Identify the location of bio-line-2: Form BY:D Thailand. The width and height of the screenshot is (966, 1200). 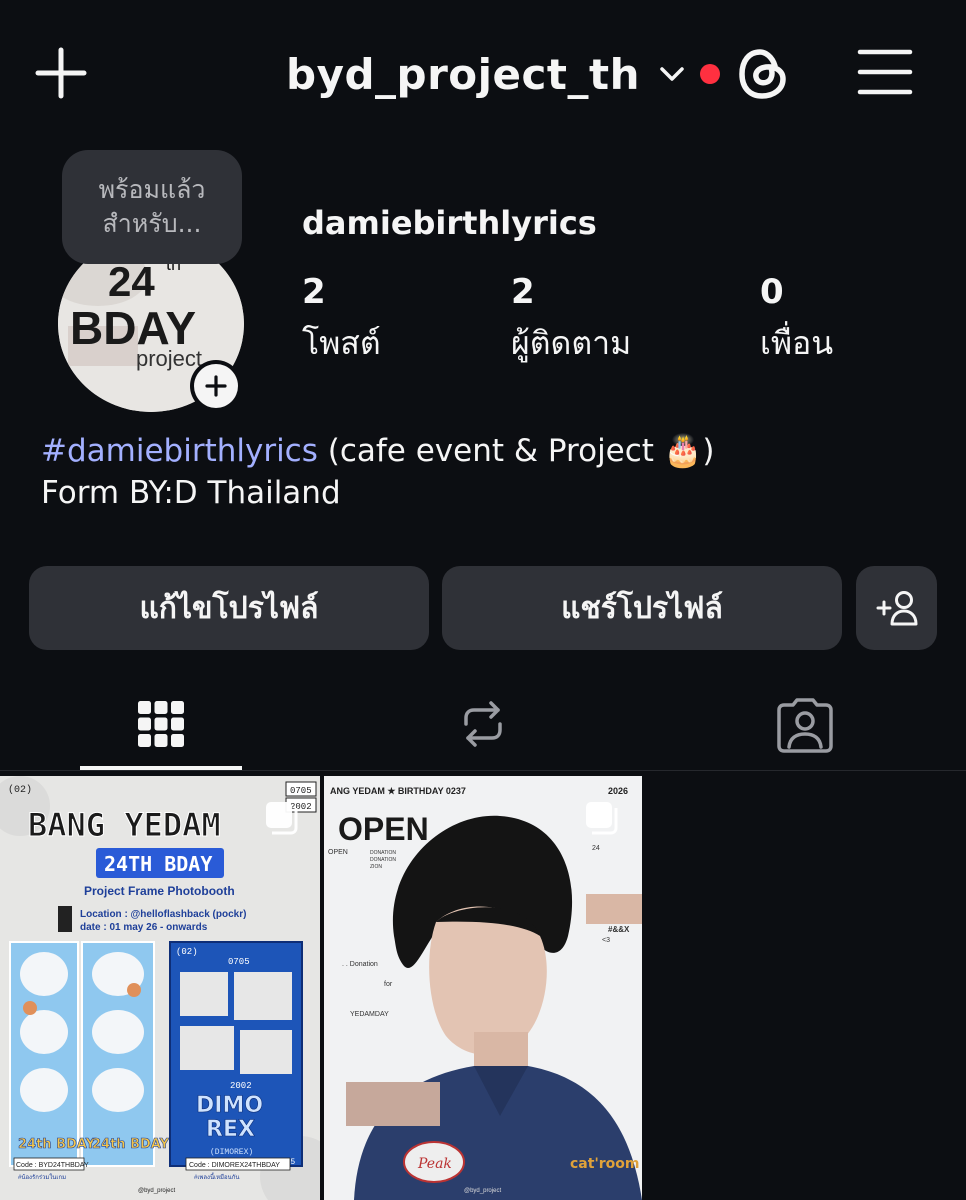
(191, 493).